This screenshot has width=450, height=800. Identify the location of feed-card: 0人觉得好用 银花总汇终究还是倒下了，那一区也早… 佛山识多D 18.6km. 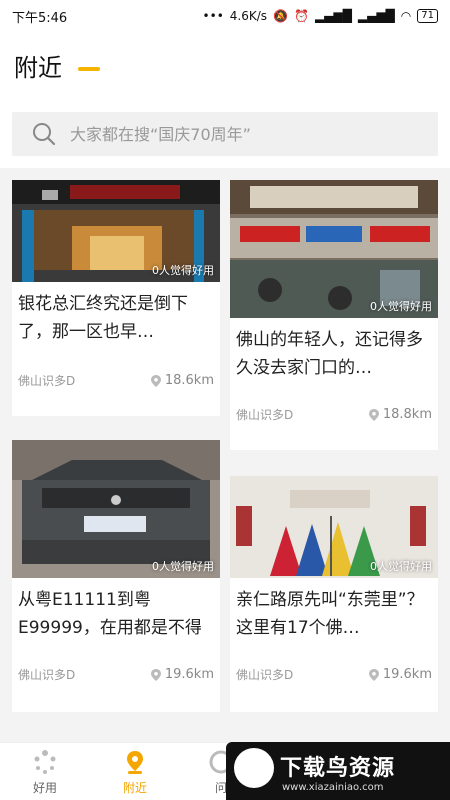
(116, 298).